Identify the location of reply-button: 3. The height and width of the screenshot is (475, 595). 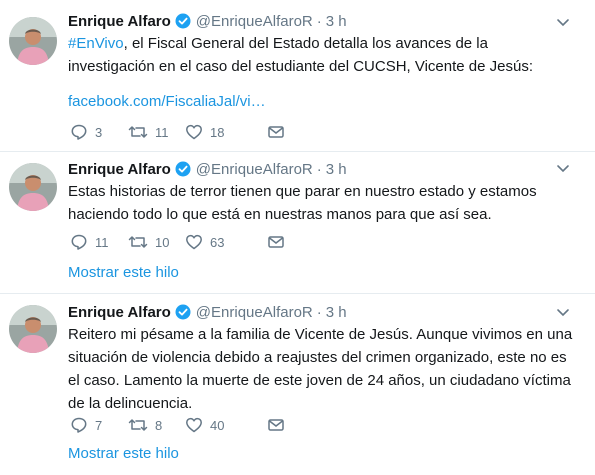
(99, 132).